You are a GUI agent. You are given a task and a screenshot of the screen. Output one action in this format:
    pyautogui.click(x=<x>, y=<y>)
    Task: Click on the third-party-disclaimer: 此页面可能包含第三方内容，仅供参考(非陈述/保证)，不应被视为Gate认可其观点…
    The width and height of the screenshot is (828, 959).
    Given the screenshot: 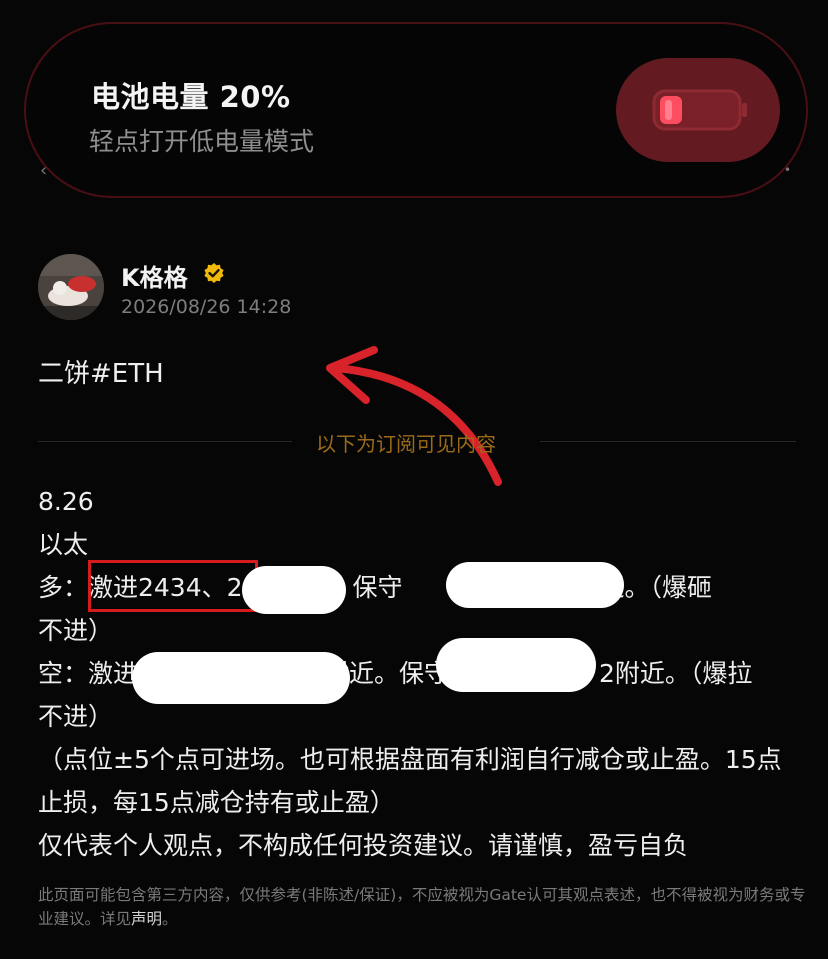 What is the action you would take?
    pyautogui.click(x=423, y=907)
    